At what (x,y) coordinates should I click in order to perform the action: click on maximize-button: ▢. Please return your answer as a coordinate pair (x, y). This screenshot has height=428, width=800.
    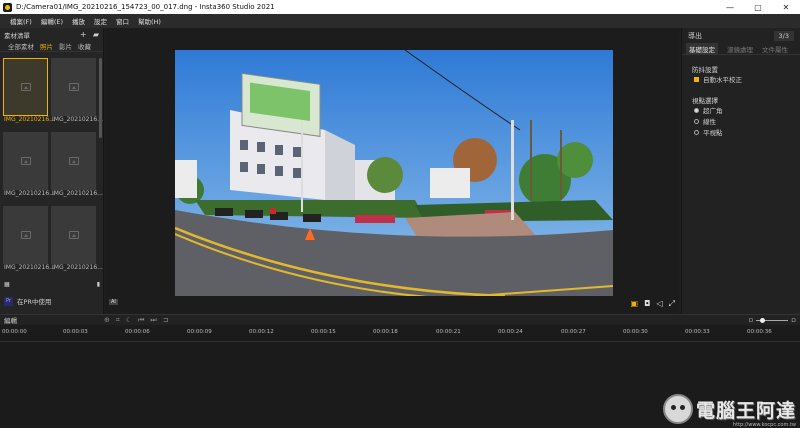
    Looking at the image, I should click on (758, 7).